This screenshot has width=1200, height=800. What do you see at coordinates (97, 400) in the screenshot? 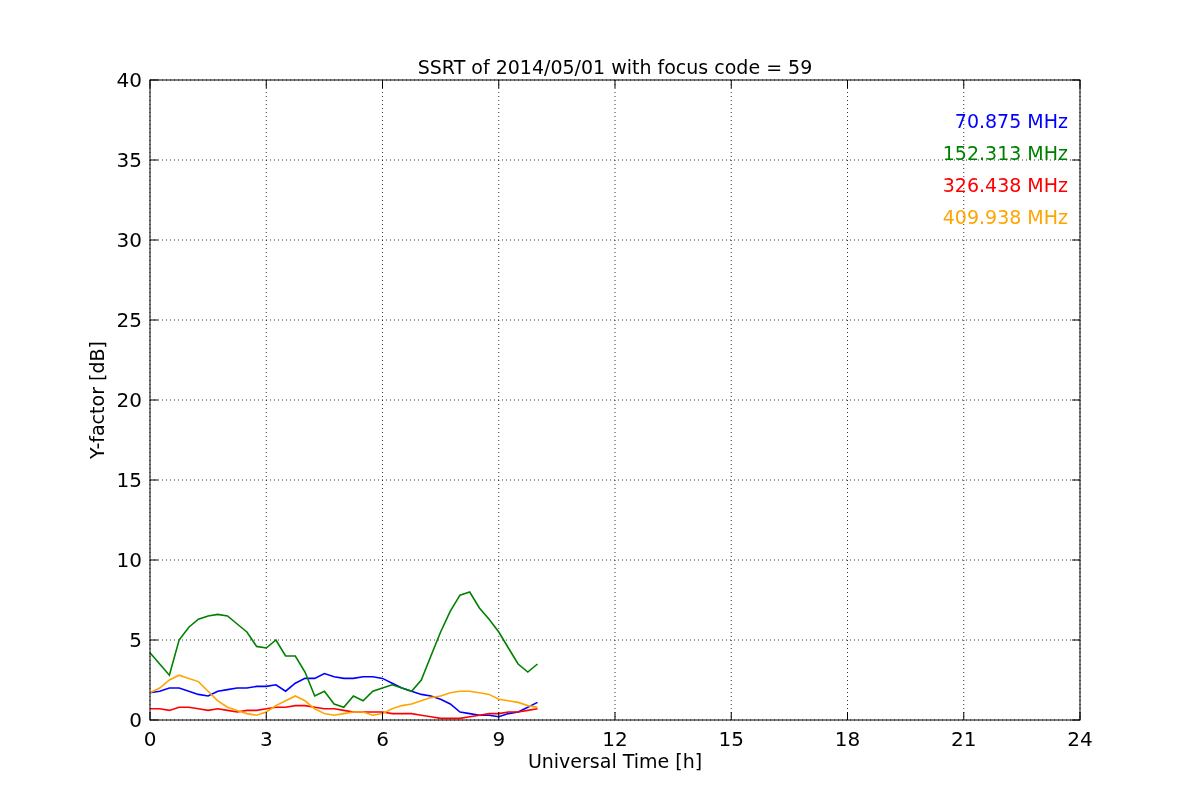
I see `y-axis-label: Y-factor [dB]` at bounding box center [97, 400].